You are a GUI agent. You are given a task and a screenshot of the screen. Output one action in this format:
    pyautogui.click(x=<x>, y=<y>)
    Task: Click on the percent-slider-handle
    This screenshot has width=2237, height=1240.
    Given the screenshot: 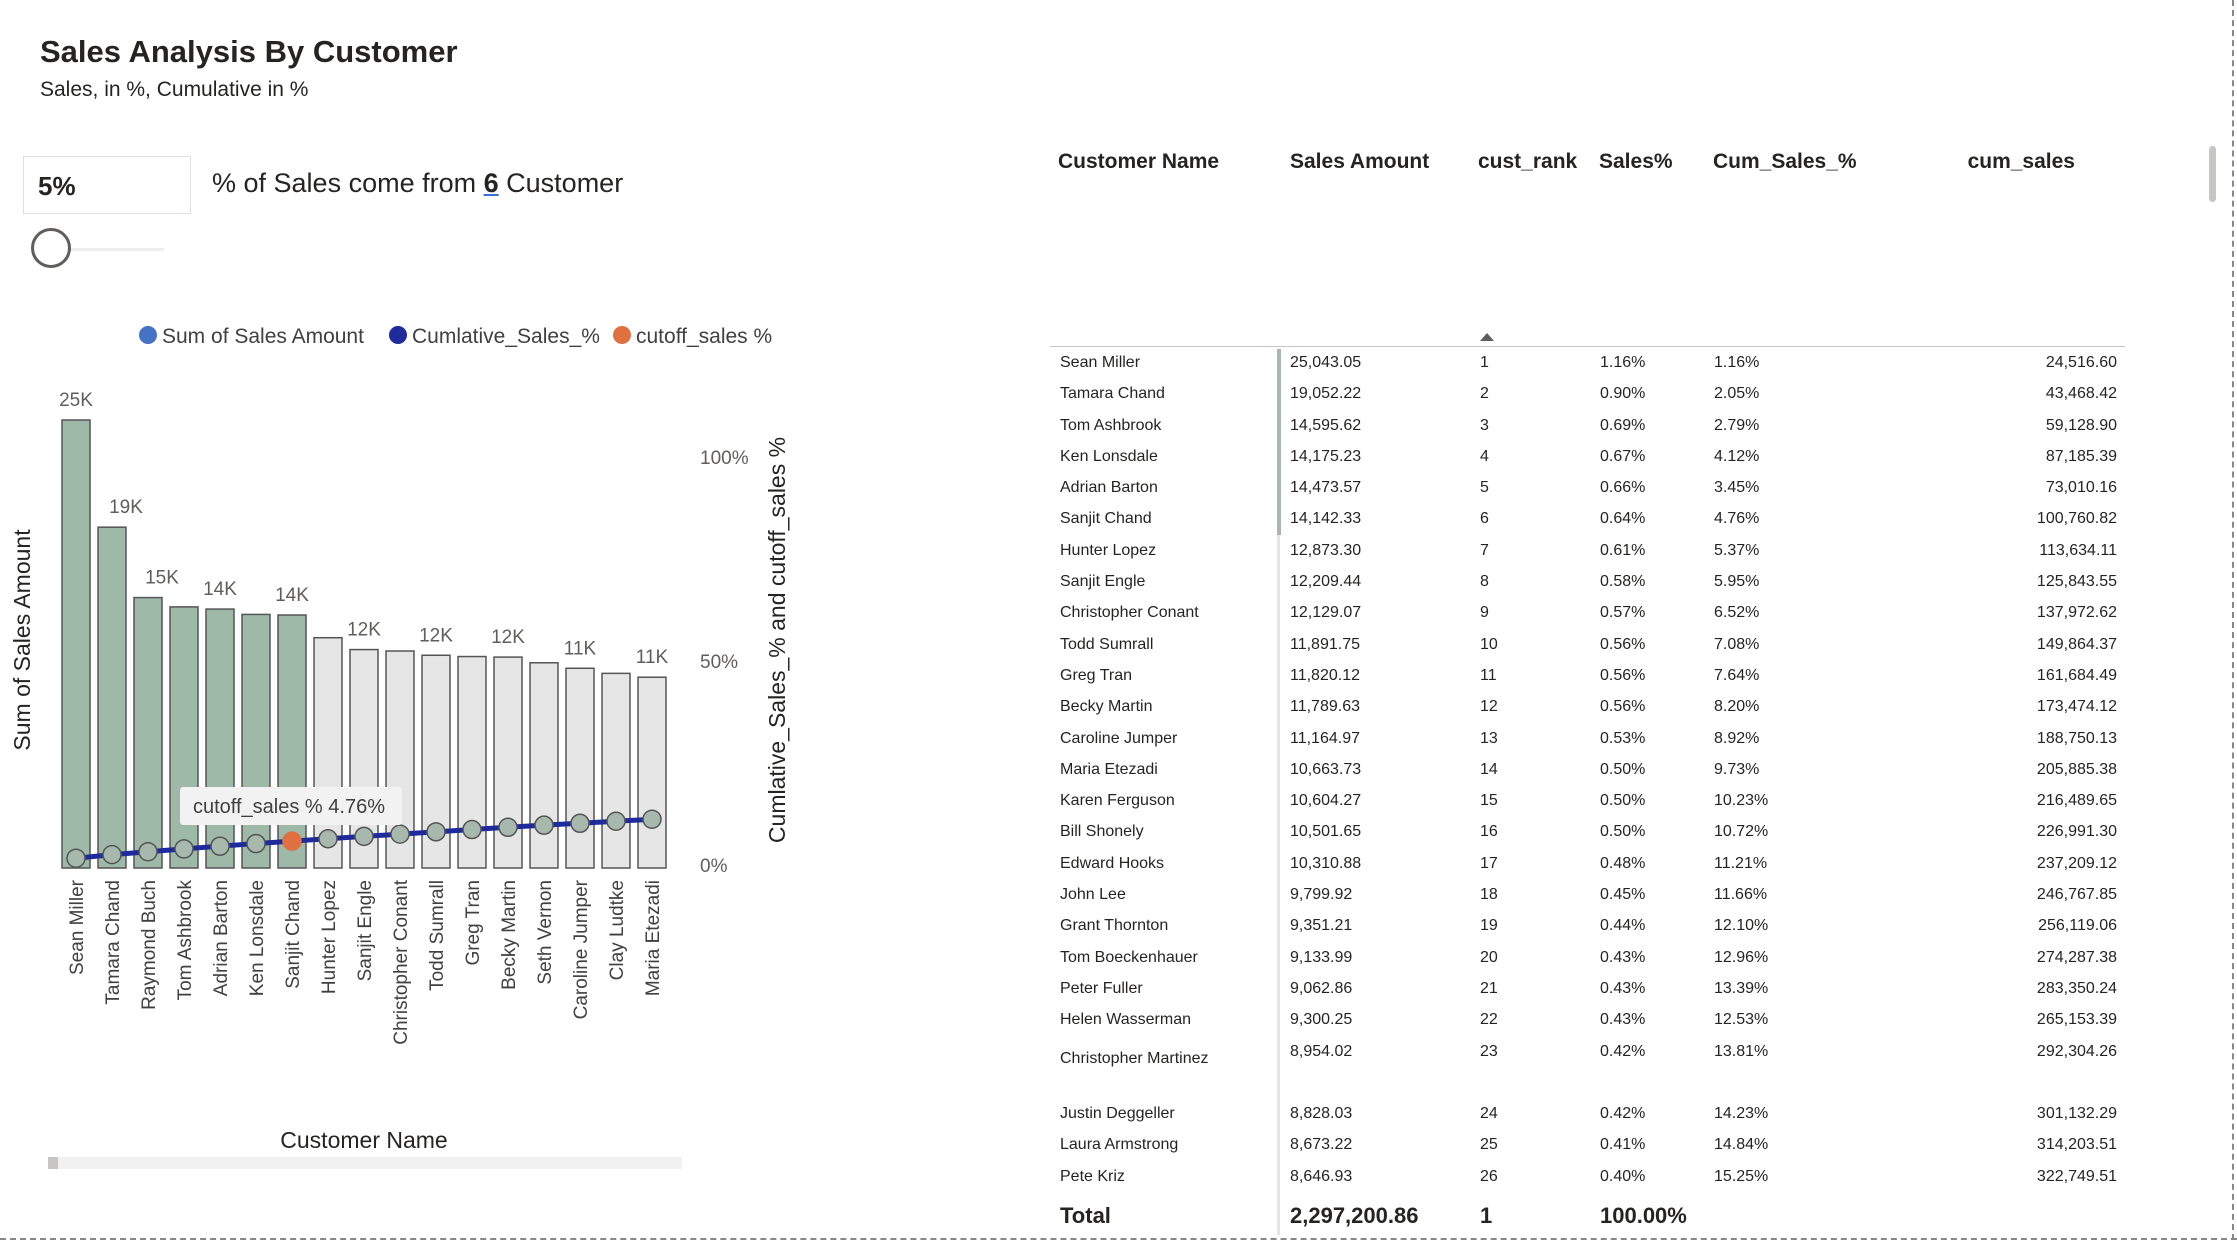 What is the action you would take?
    pyautogui.click(x=51, y=248)
    